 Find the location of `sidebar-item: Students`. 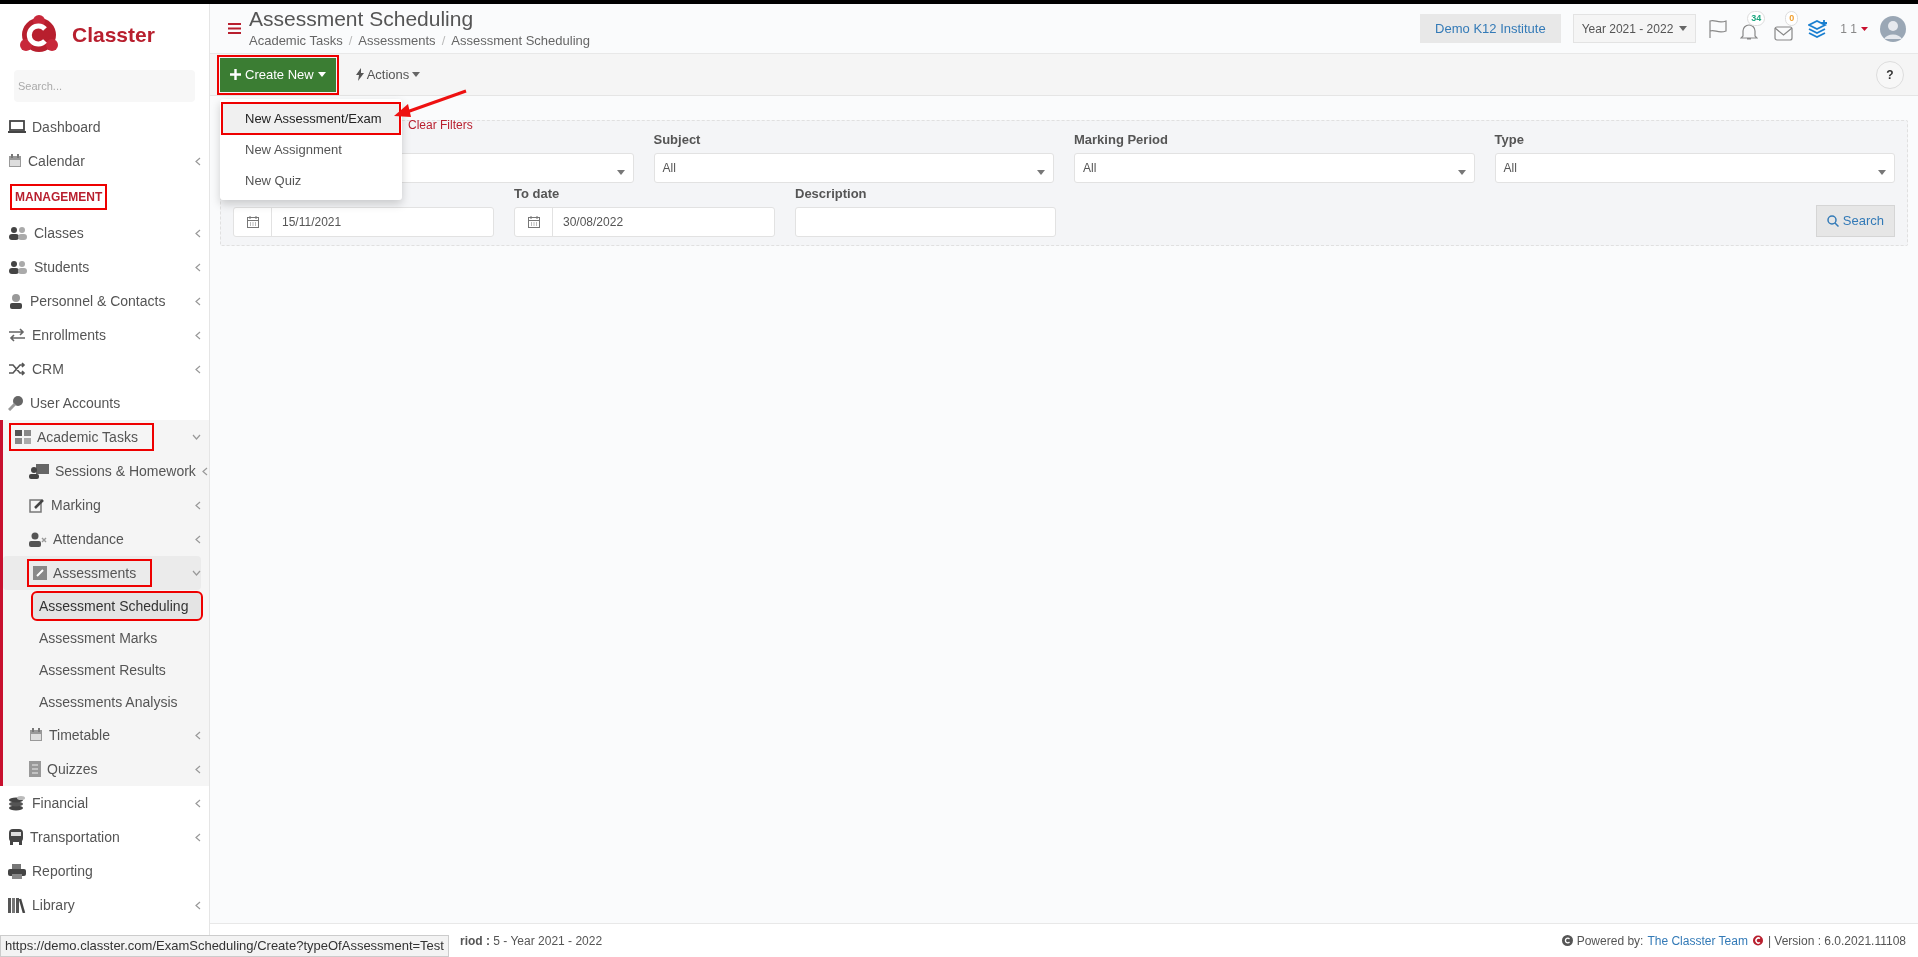

sidebar-item: Students is located at coordinates (100, 267).